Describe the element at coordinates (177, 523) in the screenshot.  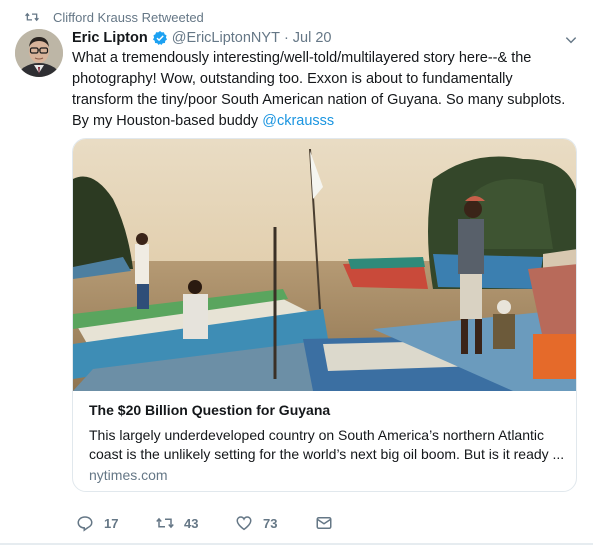
I see `retweet-button: 43` at that location.